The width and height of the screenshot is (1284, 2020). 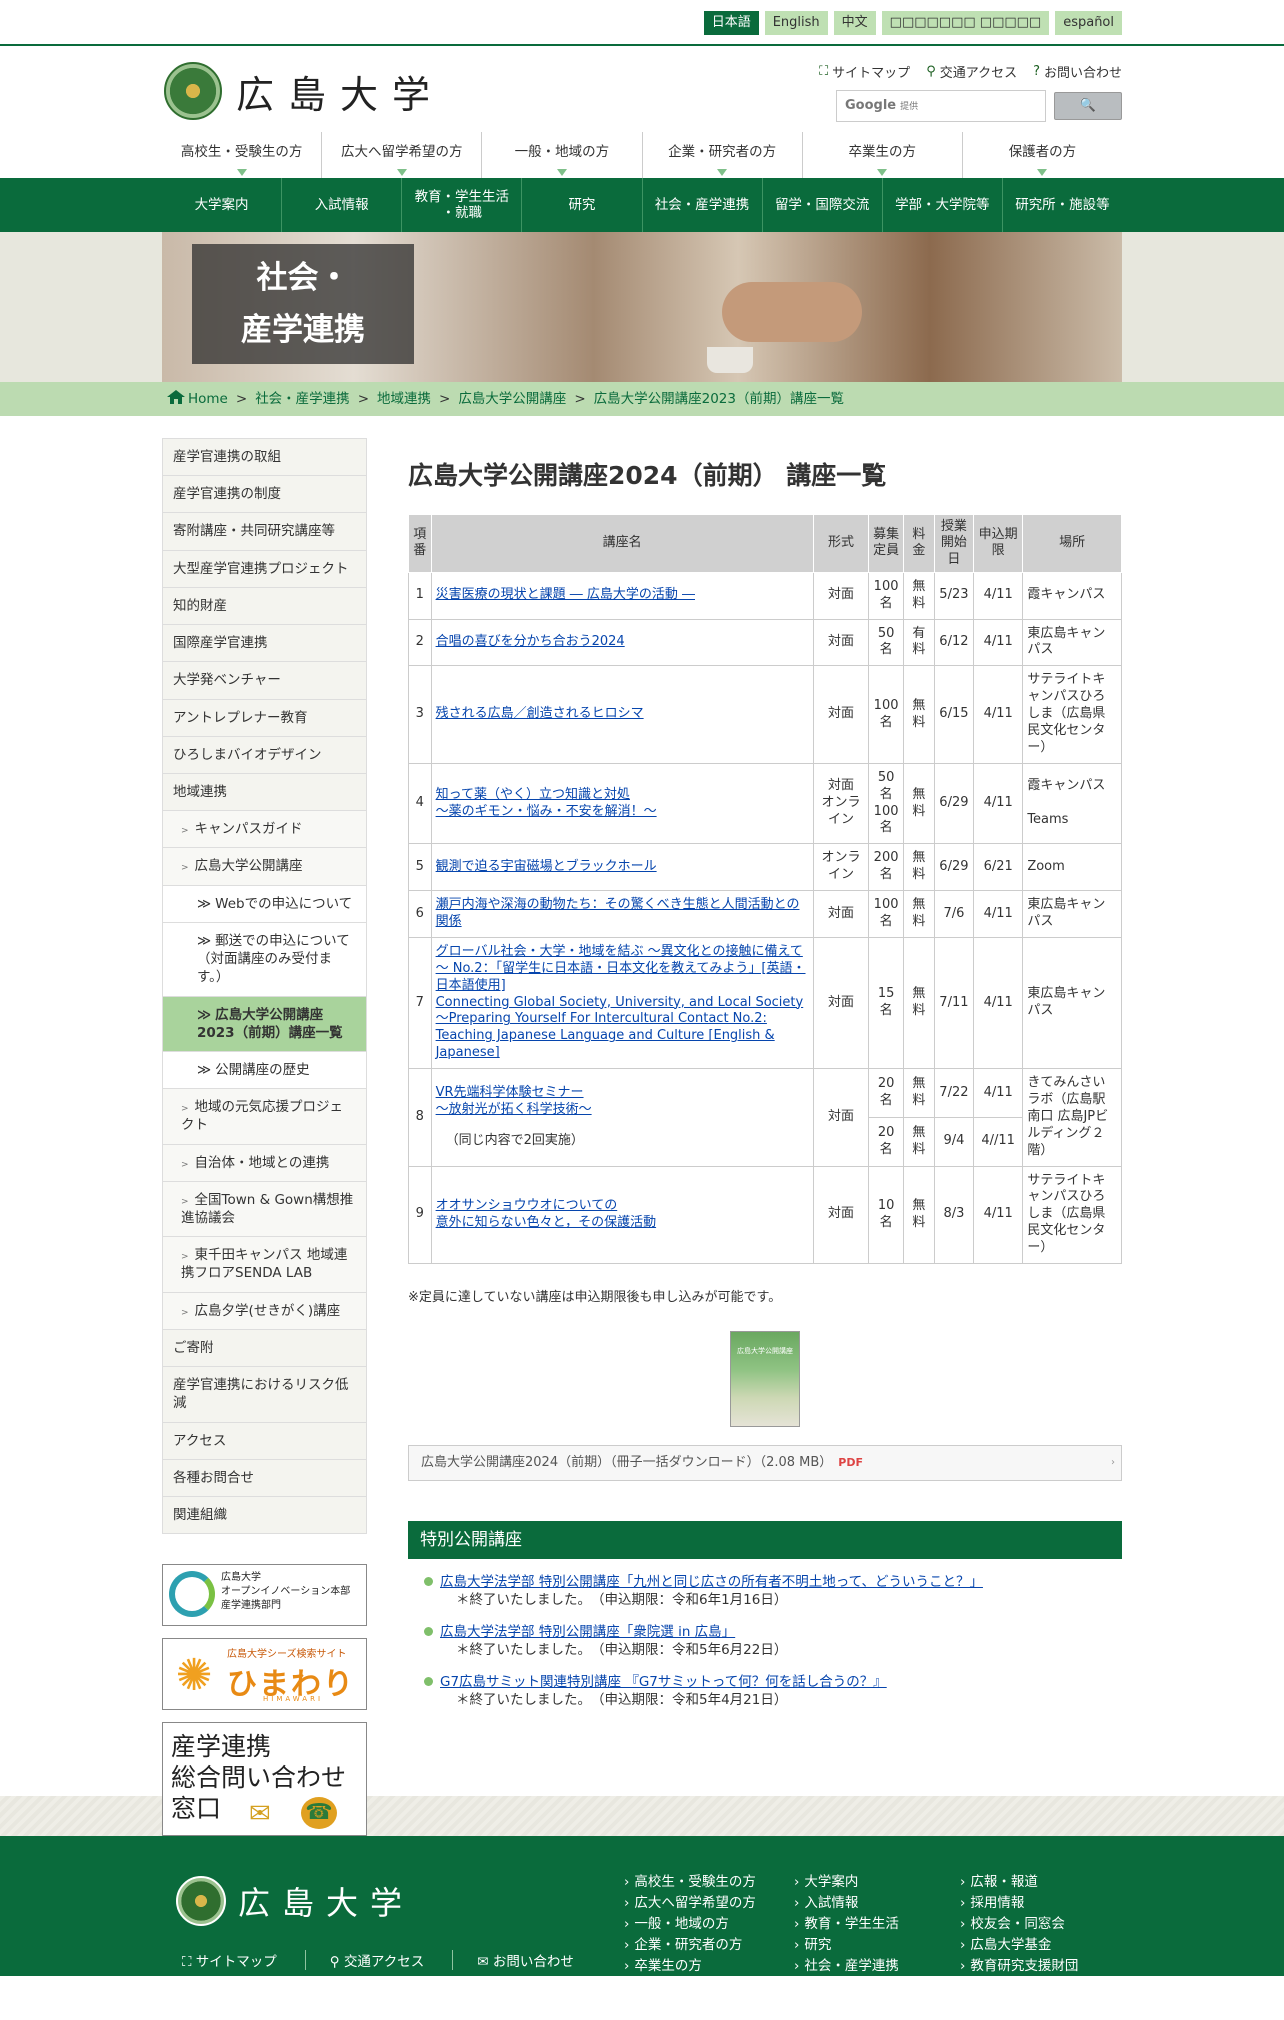 What do you see at coordinates (846, 1966) in the screenshot?
I see `footer-link: 社会・産学連携` at bounding box center [846, 1966].